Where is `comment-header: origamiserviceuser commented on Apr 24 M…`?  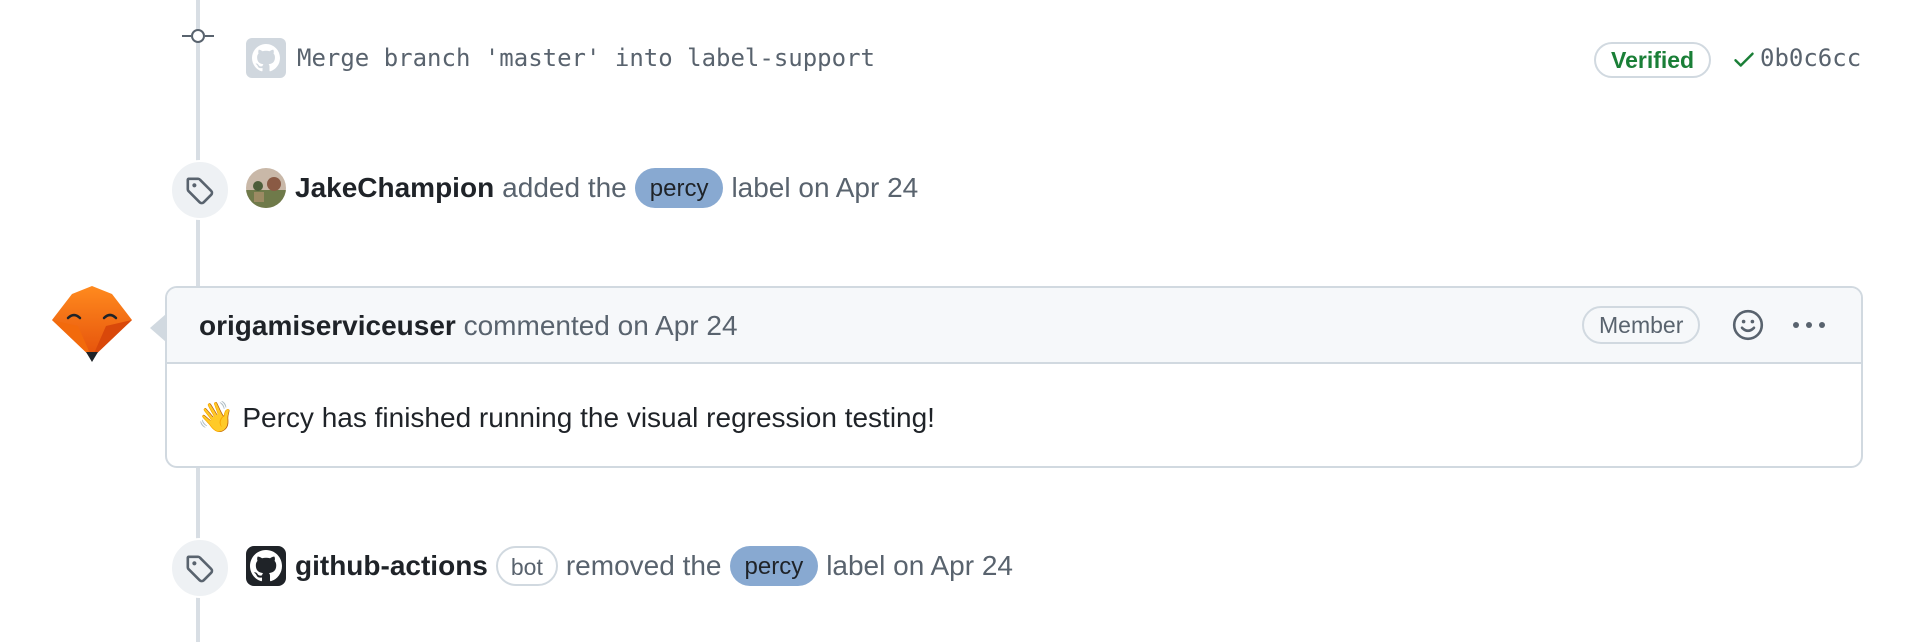 comment-header: origamiserviceuser commented on Apr 24 M… is located at coordinates (1014, 326).